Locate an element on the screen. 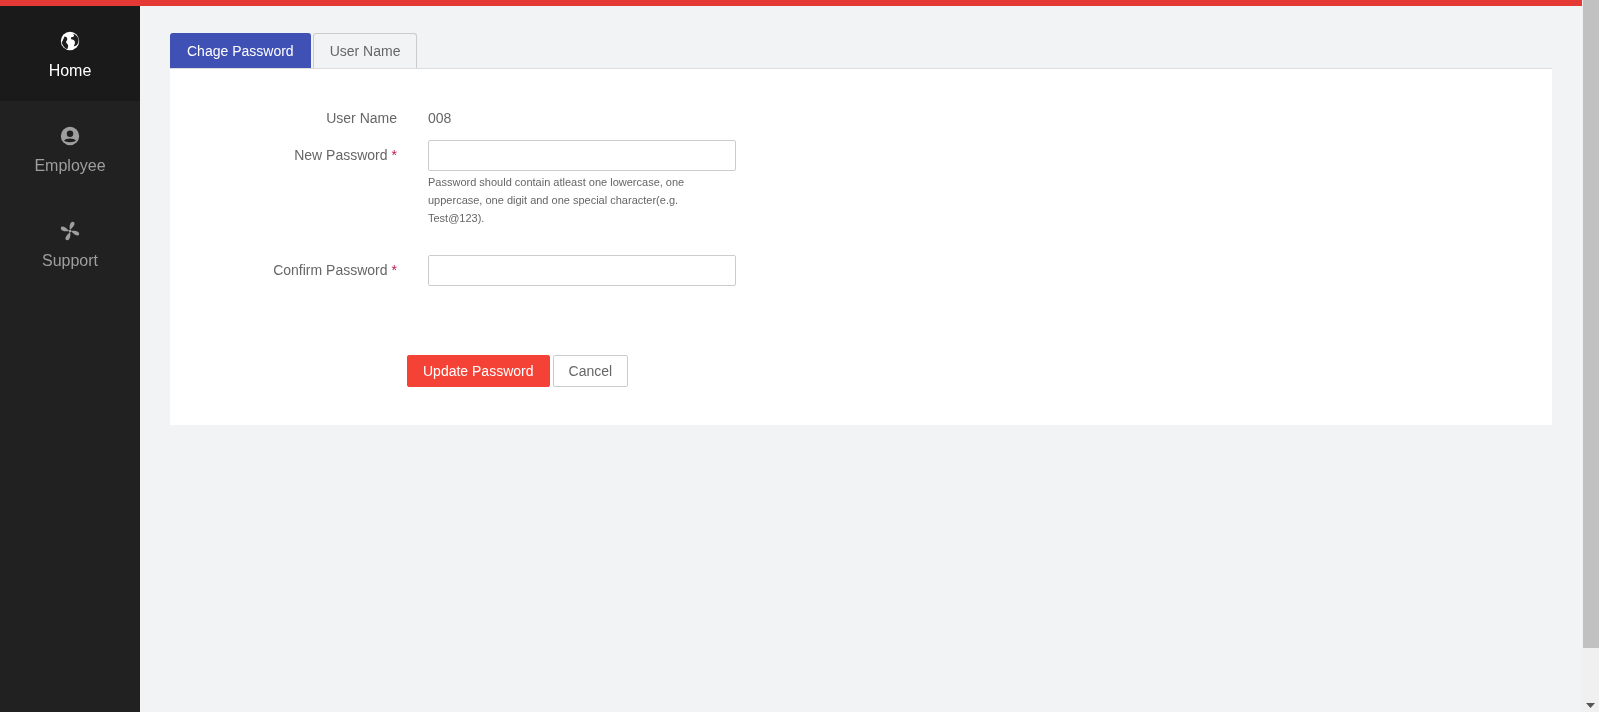  field-value: 008 is located at coordinates (440, 117).